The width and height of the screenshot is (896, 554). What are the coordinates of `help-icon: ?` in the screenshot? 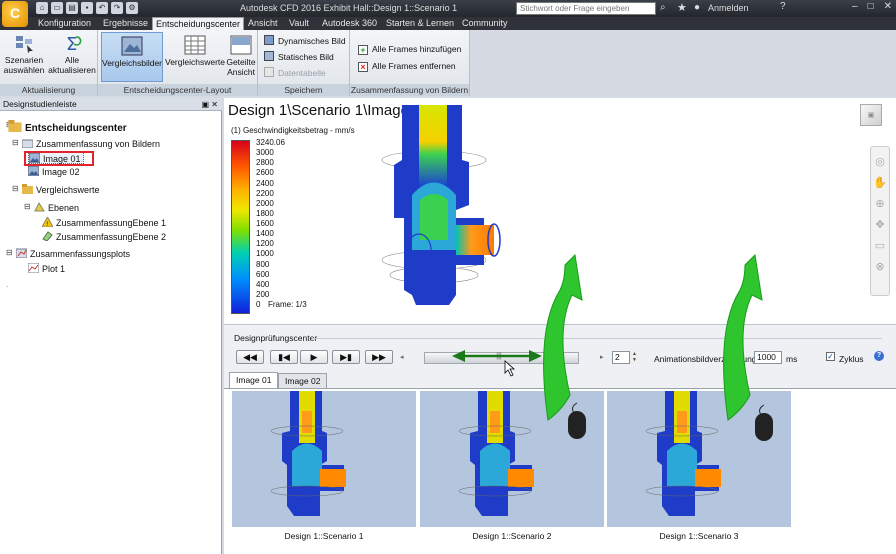 It's located at (783, 6).